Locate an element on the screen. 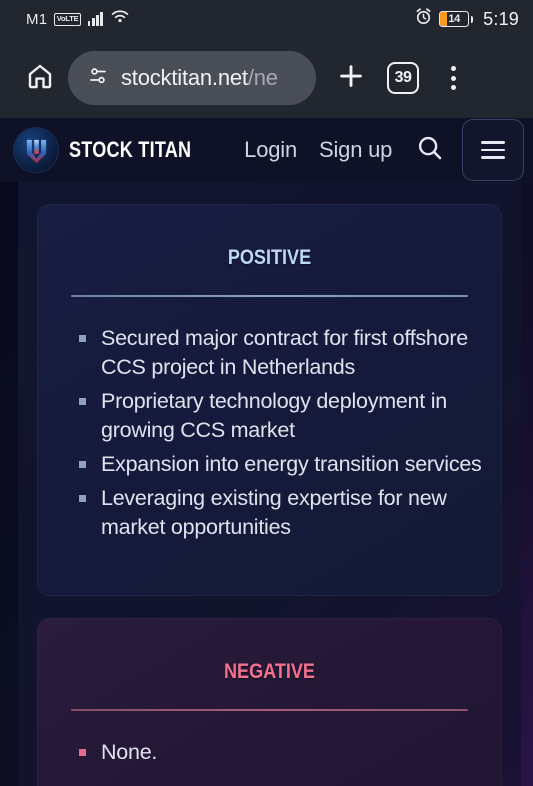 The height and width of the screenshot is (786, 533). home-icon is located at coordinates (40, 78).